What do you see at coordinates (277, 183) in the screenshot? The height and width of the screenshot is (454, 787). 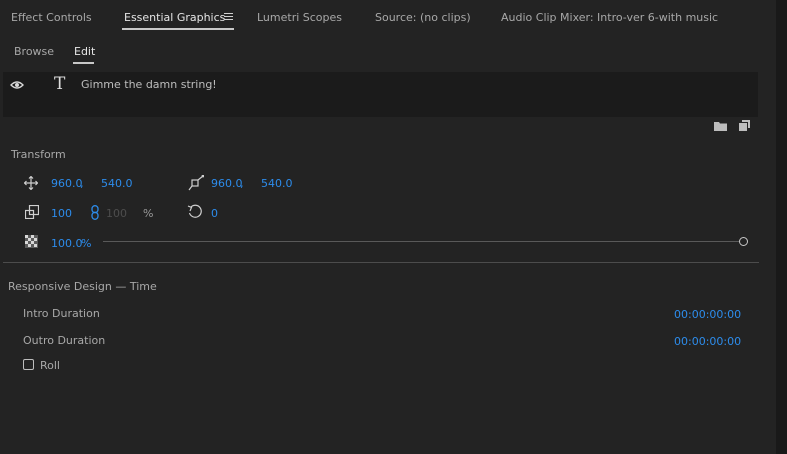 I see `anchor-y-value: 540.0` at bounding box center [277, 183].